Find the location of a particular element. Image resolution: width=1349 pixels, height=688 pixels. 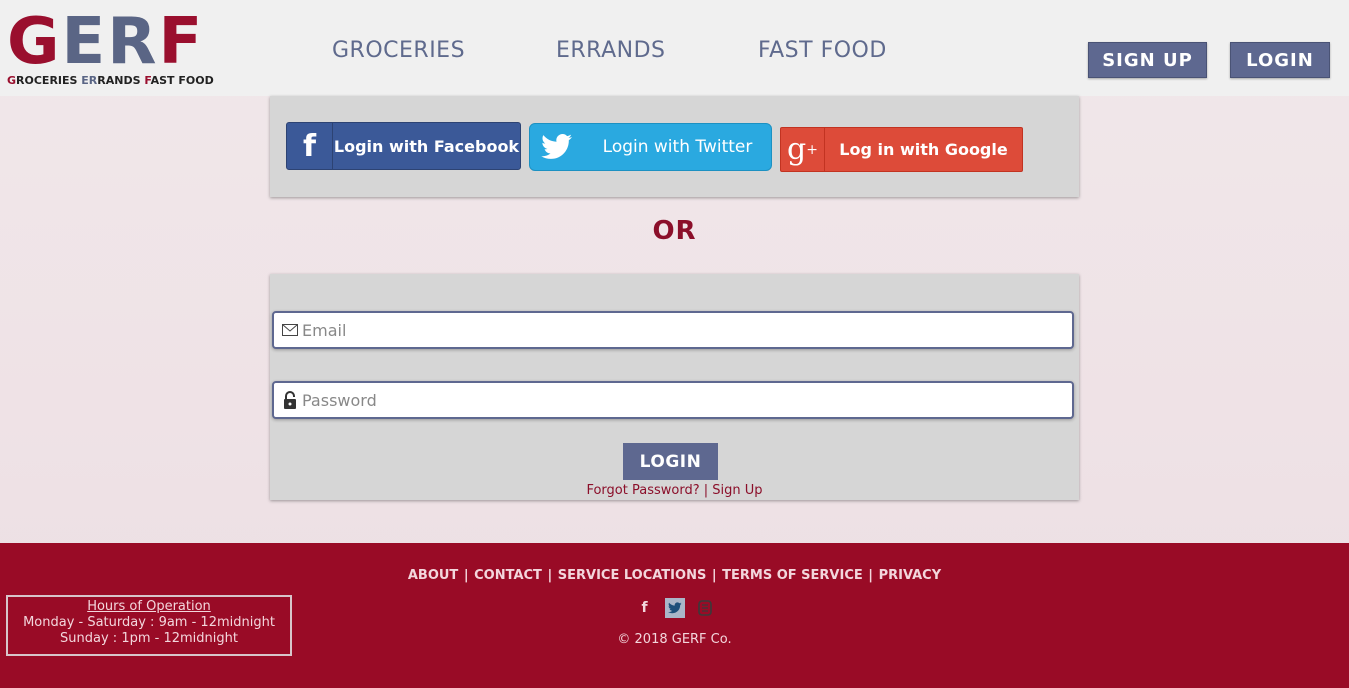

facebook-icon: f is located at coordinates (310, 146).